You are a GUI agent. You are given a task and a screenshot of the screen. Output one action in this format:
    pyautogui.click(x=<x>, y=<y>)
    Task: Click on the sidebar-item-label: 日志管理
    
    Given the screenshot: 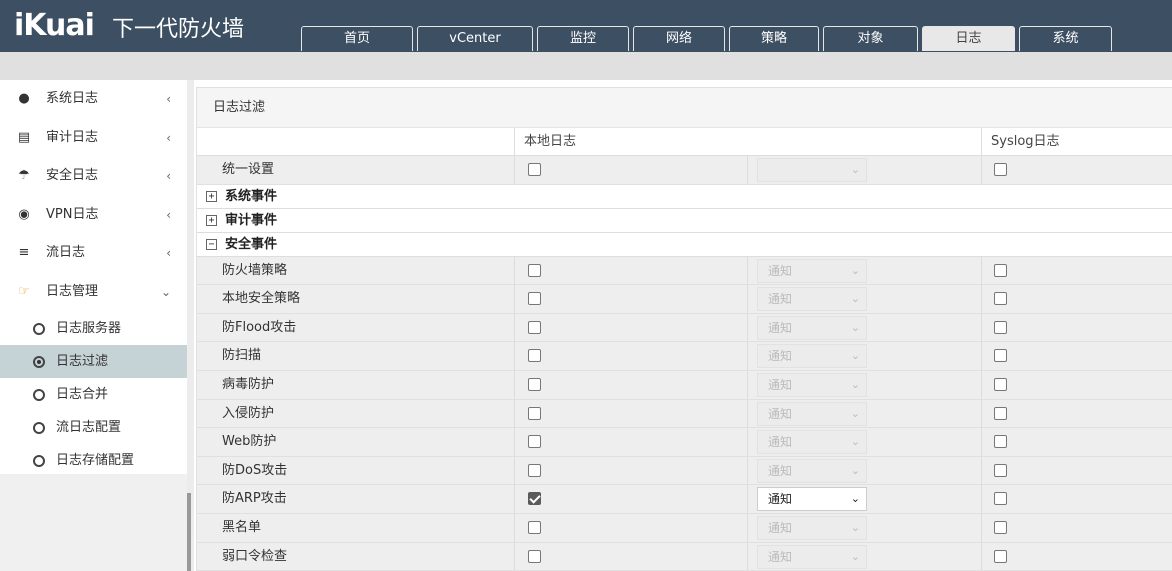 What is the action you would take?
    pyautogui.click(x=72, y=291)
    